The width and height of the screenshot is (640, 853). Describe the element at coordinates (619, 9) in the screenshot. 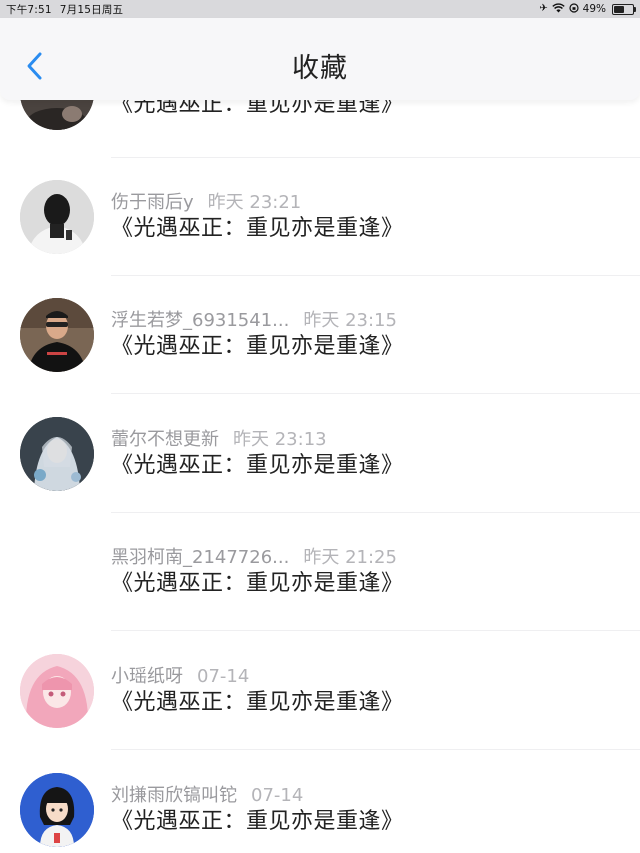

I see `battery-level` at that location.